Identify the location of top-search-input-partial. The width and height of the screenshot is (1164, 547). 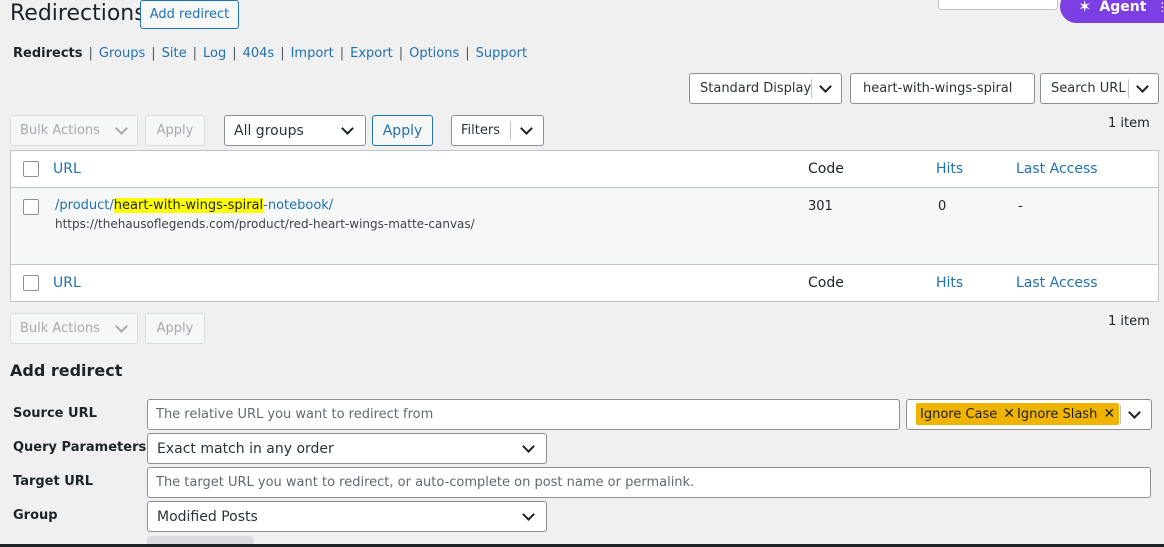
(998, 5).